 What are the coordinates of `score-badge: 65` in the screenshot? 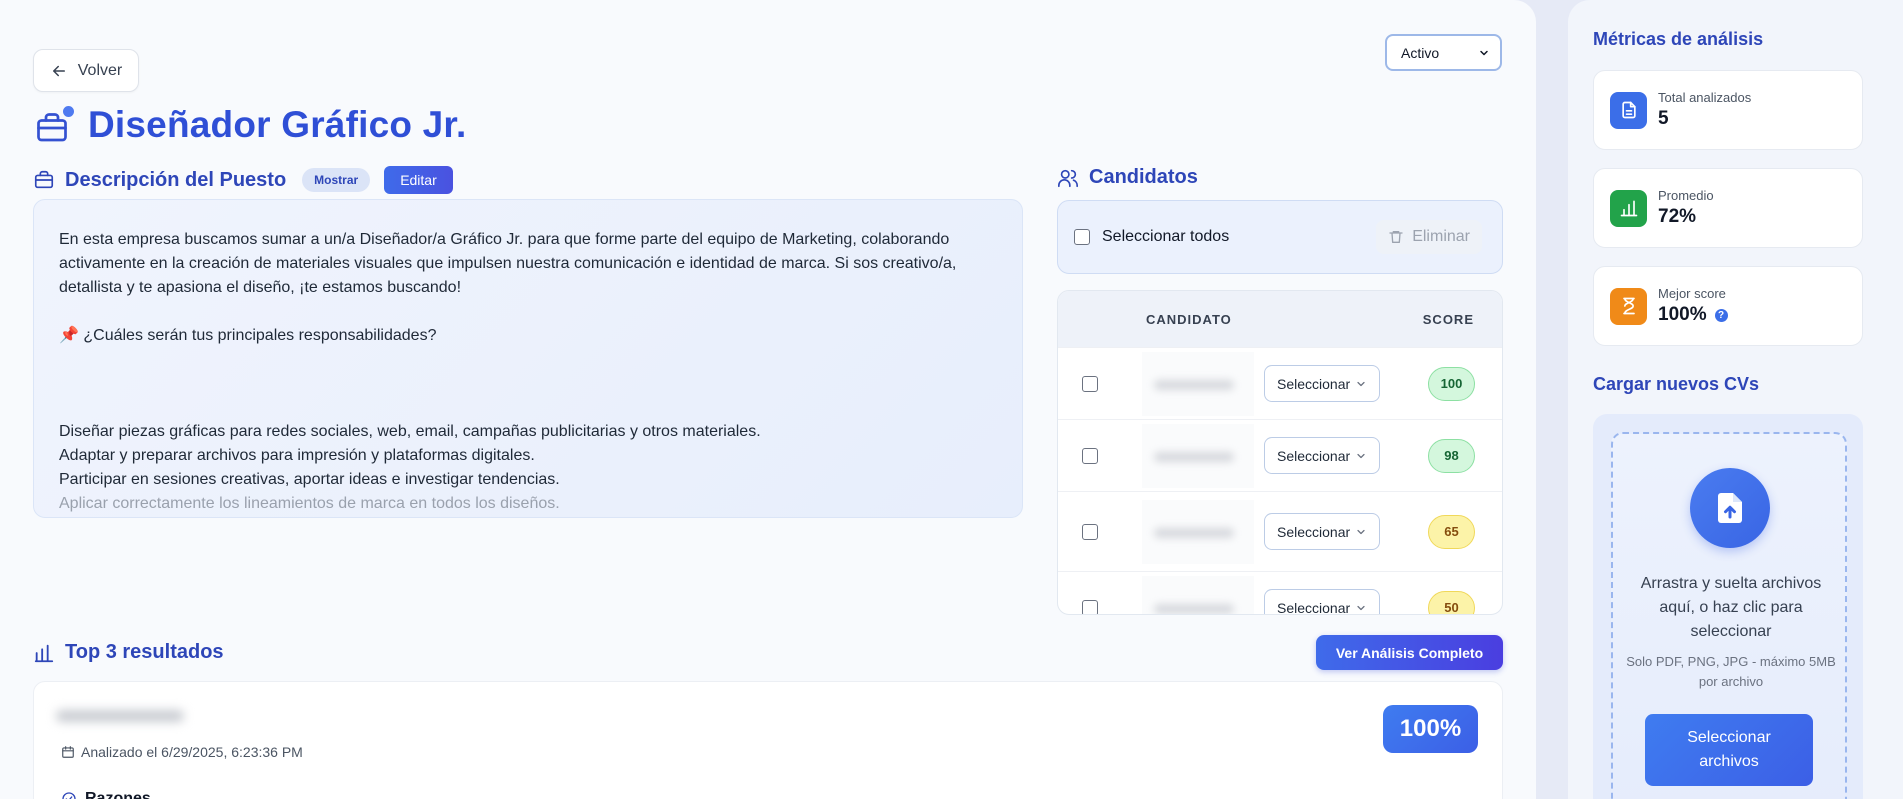 It's located at (1451, 531).